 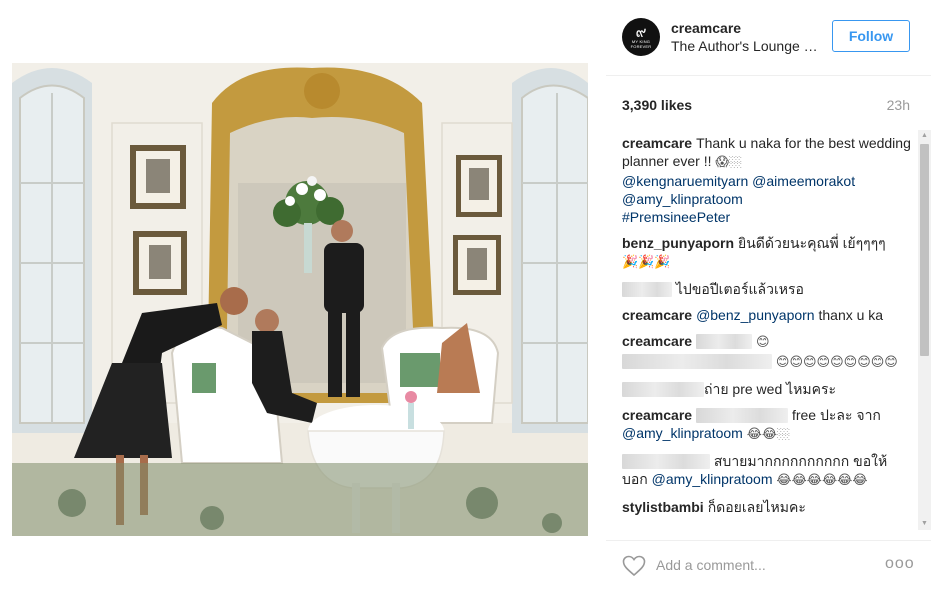 I want to click on comment-text: thanx u ka, so click(x=849, y=315).